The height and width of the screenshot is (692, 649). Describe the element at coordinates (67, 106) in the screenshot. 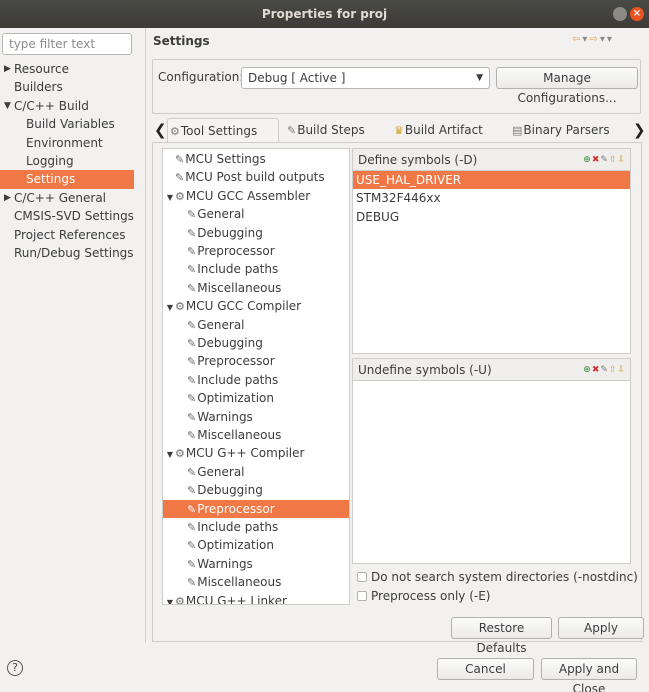

I see `nav-item-c-c-build: ▼ C/C++ Build` at that location.